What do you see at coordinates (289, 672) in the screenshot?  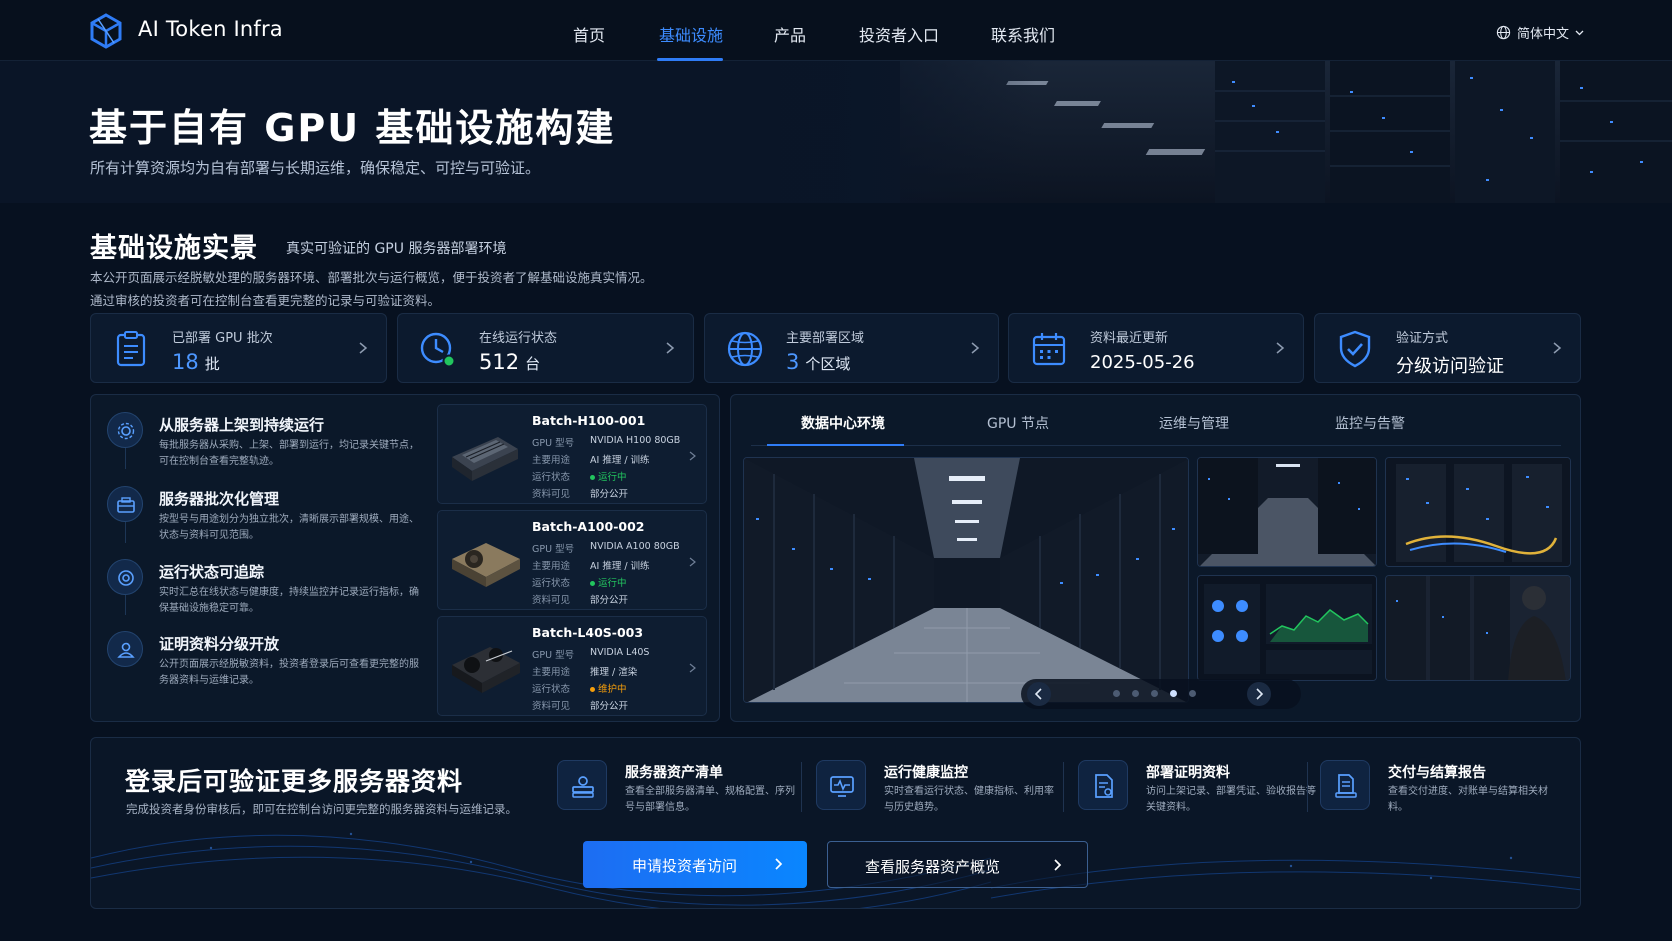 I see `feature-description: 公开页面展示经脱敏资料，投资者登录后可查看更完整的服务器资料与运维记录。` at bounding box center [289, 672].